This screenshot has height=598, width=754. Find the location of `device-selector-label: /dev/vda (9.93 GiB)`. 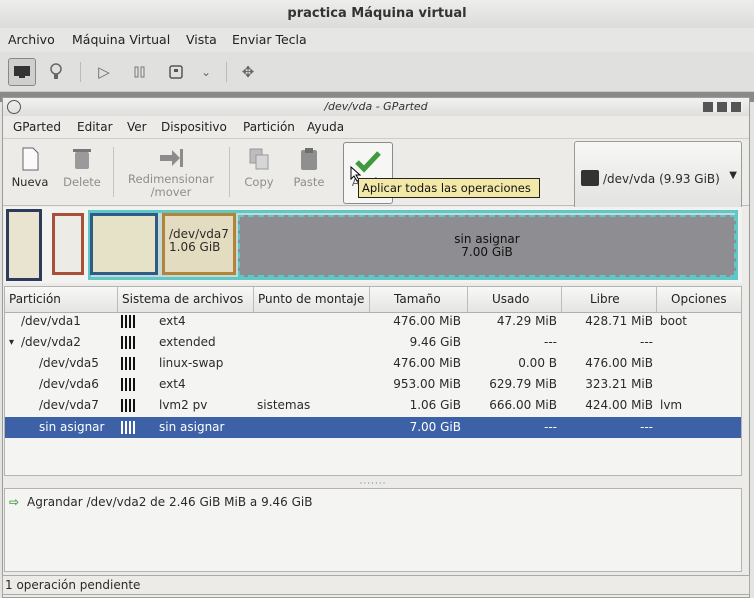

device-selector-label: /dev/vda (9.93 GiB) is located at coordinates (661, 179).